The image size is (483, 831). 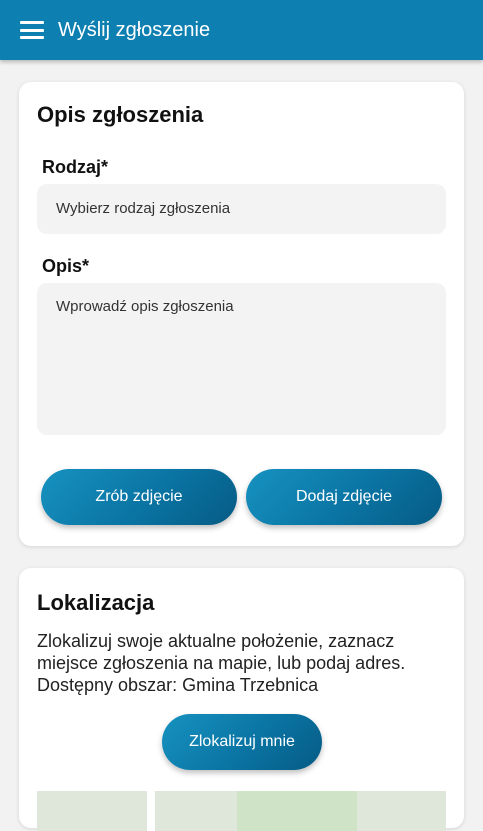 What do you see at coordinates (120, 114) in the screenshot?
I see `description-card-title: Opis zgłoszenia` at bounding box center [120, 114].